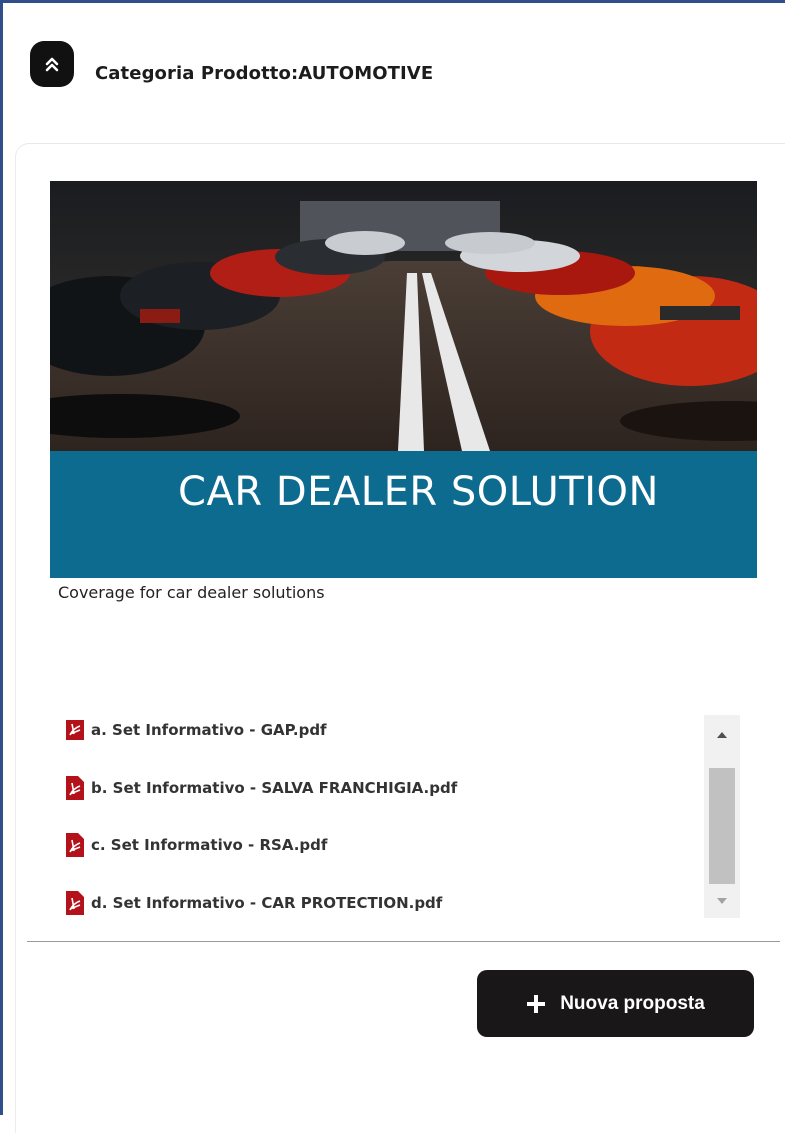  Describe the element at coordinates (209, 730) in the screenshot. I see `document-label: a. Set Informativo - GAP.pdf` at that location.